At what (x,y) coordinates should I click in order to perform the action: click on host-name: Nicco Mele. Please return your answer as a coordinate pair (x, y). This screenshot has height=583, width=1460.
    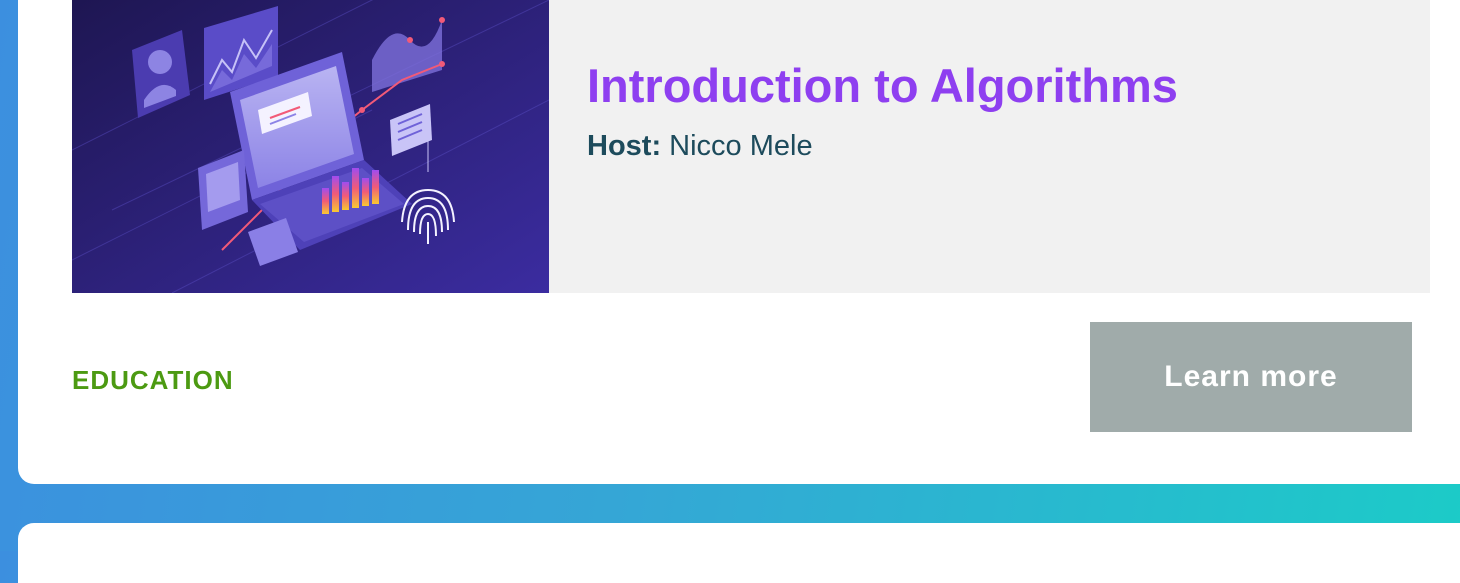
    Looking at the image, I should click on (741, 146).